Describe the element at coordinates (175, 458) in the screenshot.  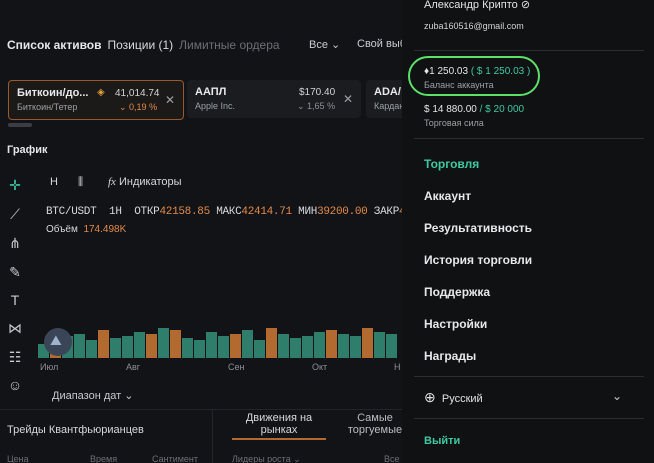
I see `col-sentiment: Сантимент` at that location.